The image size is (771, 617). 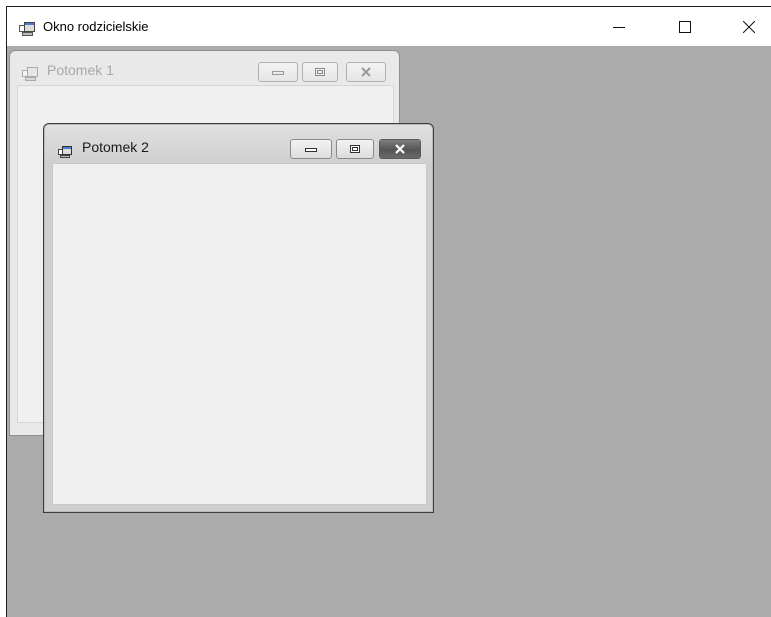 I want to click on child1-minimize-button, so click(x=278, y=72).